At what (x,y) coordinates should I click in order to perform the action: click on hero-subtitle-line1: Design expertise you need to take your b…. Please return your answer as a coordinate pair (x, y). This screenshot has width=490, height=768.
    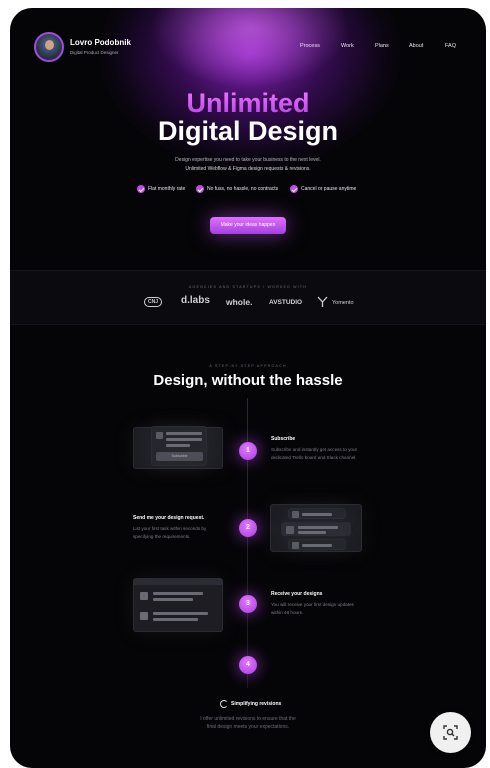
    Looking at the image, I should click on (248, 160).